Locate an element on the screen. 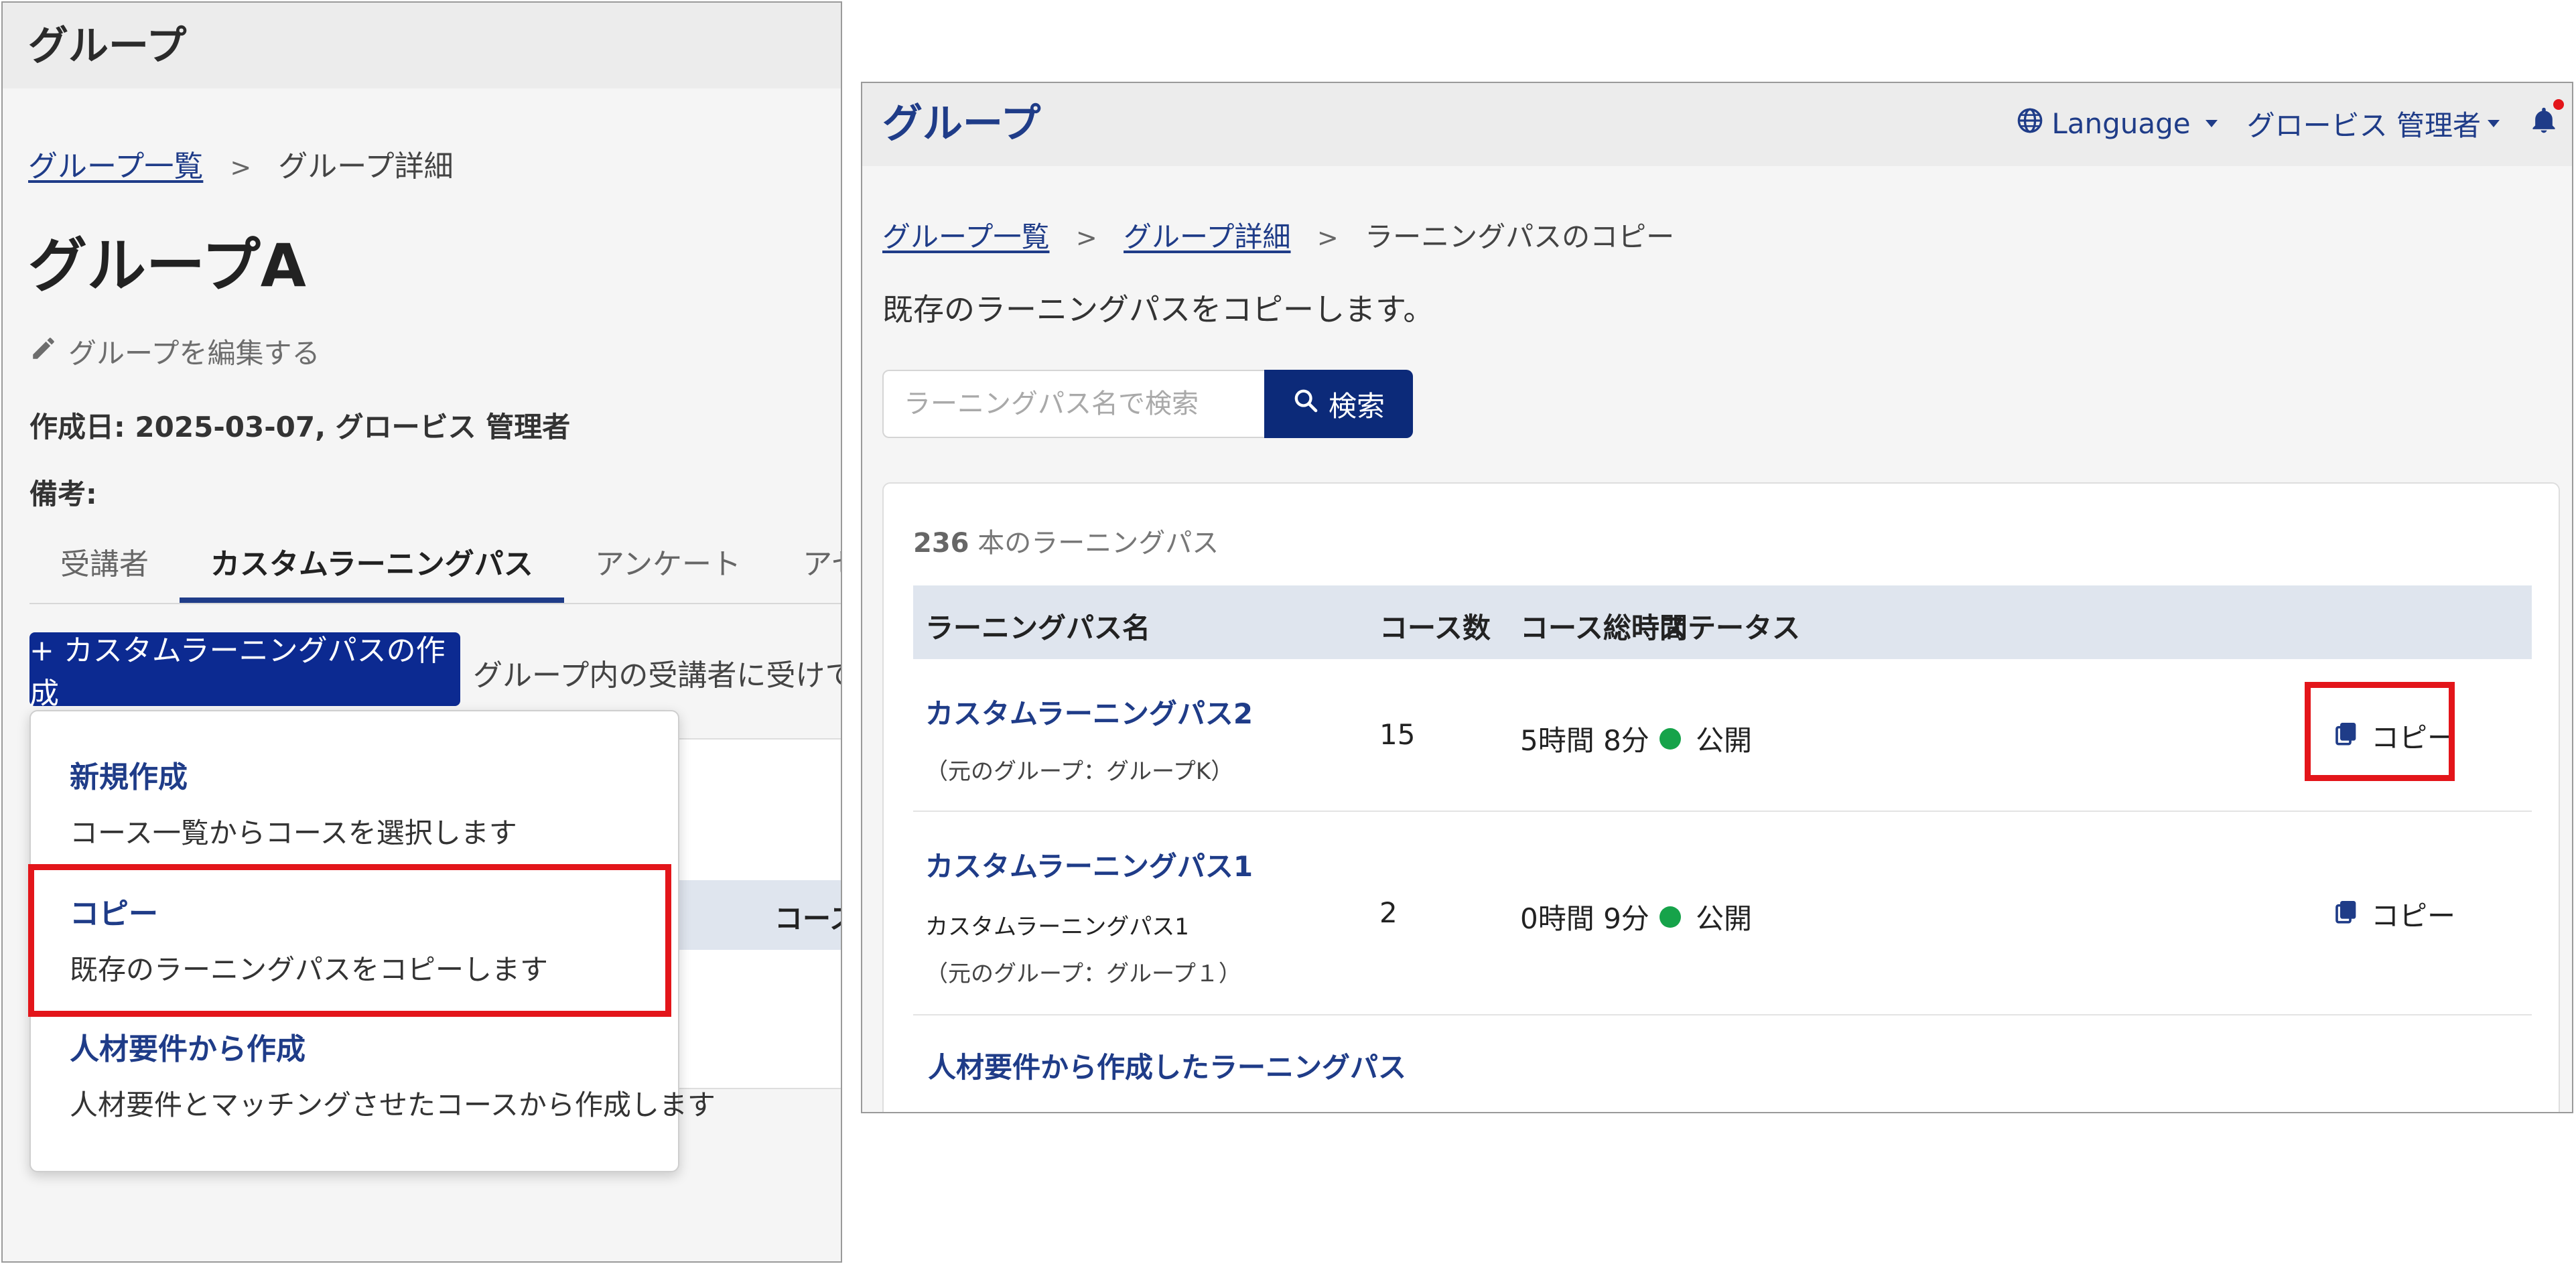  course-count: 15 is located at coordinates (1397, 734).